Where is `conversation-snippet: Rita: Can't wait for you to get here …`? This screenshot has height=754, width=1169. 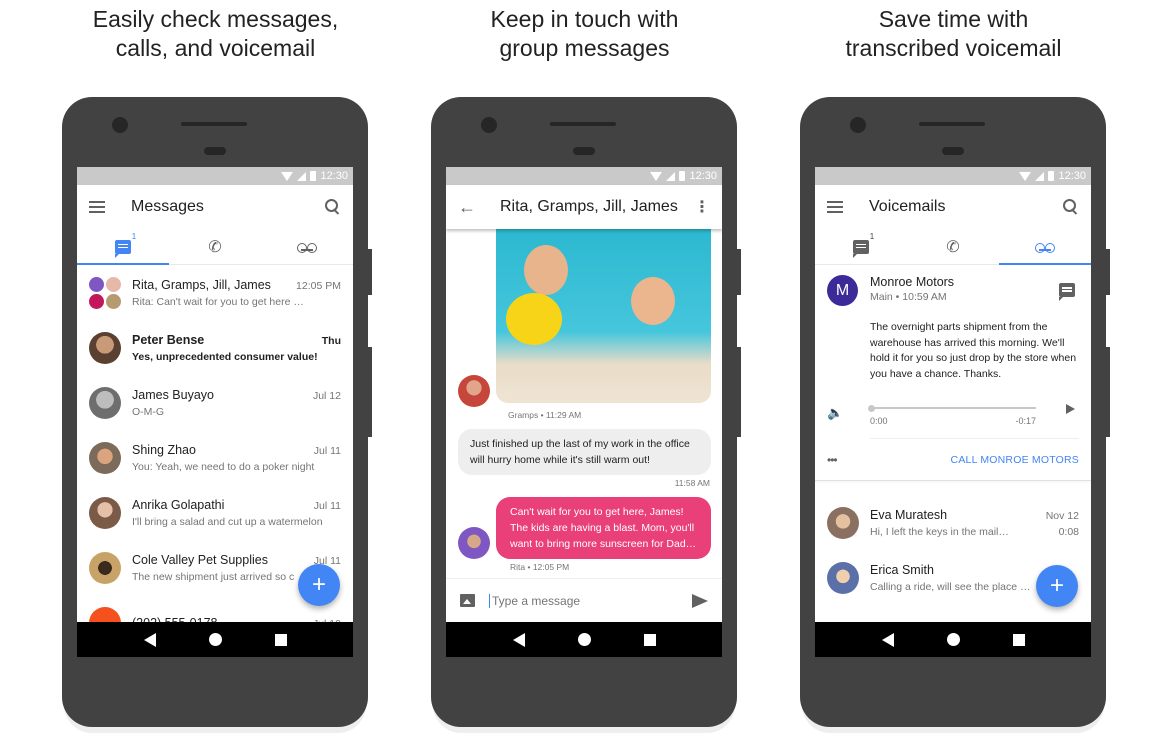 conversation-snippet: Rita: Can't wait for you to get here … is located at coordinates (218, 301).